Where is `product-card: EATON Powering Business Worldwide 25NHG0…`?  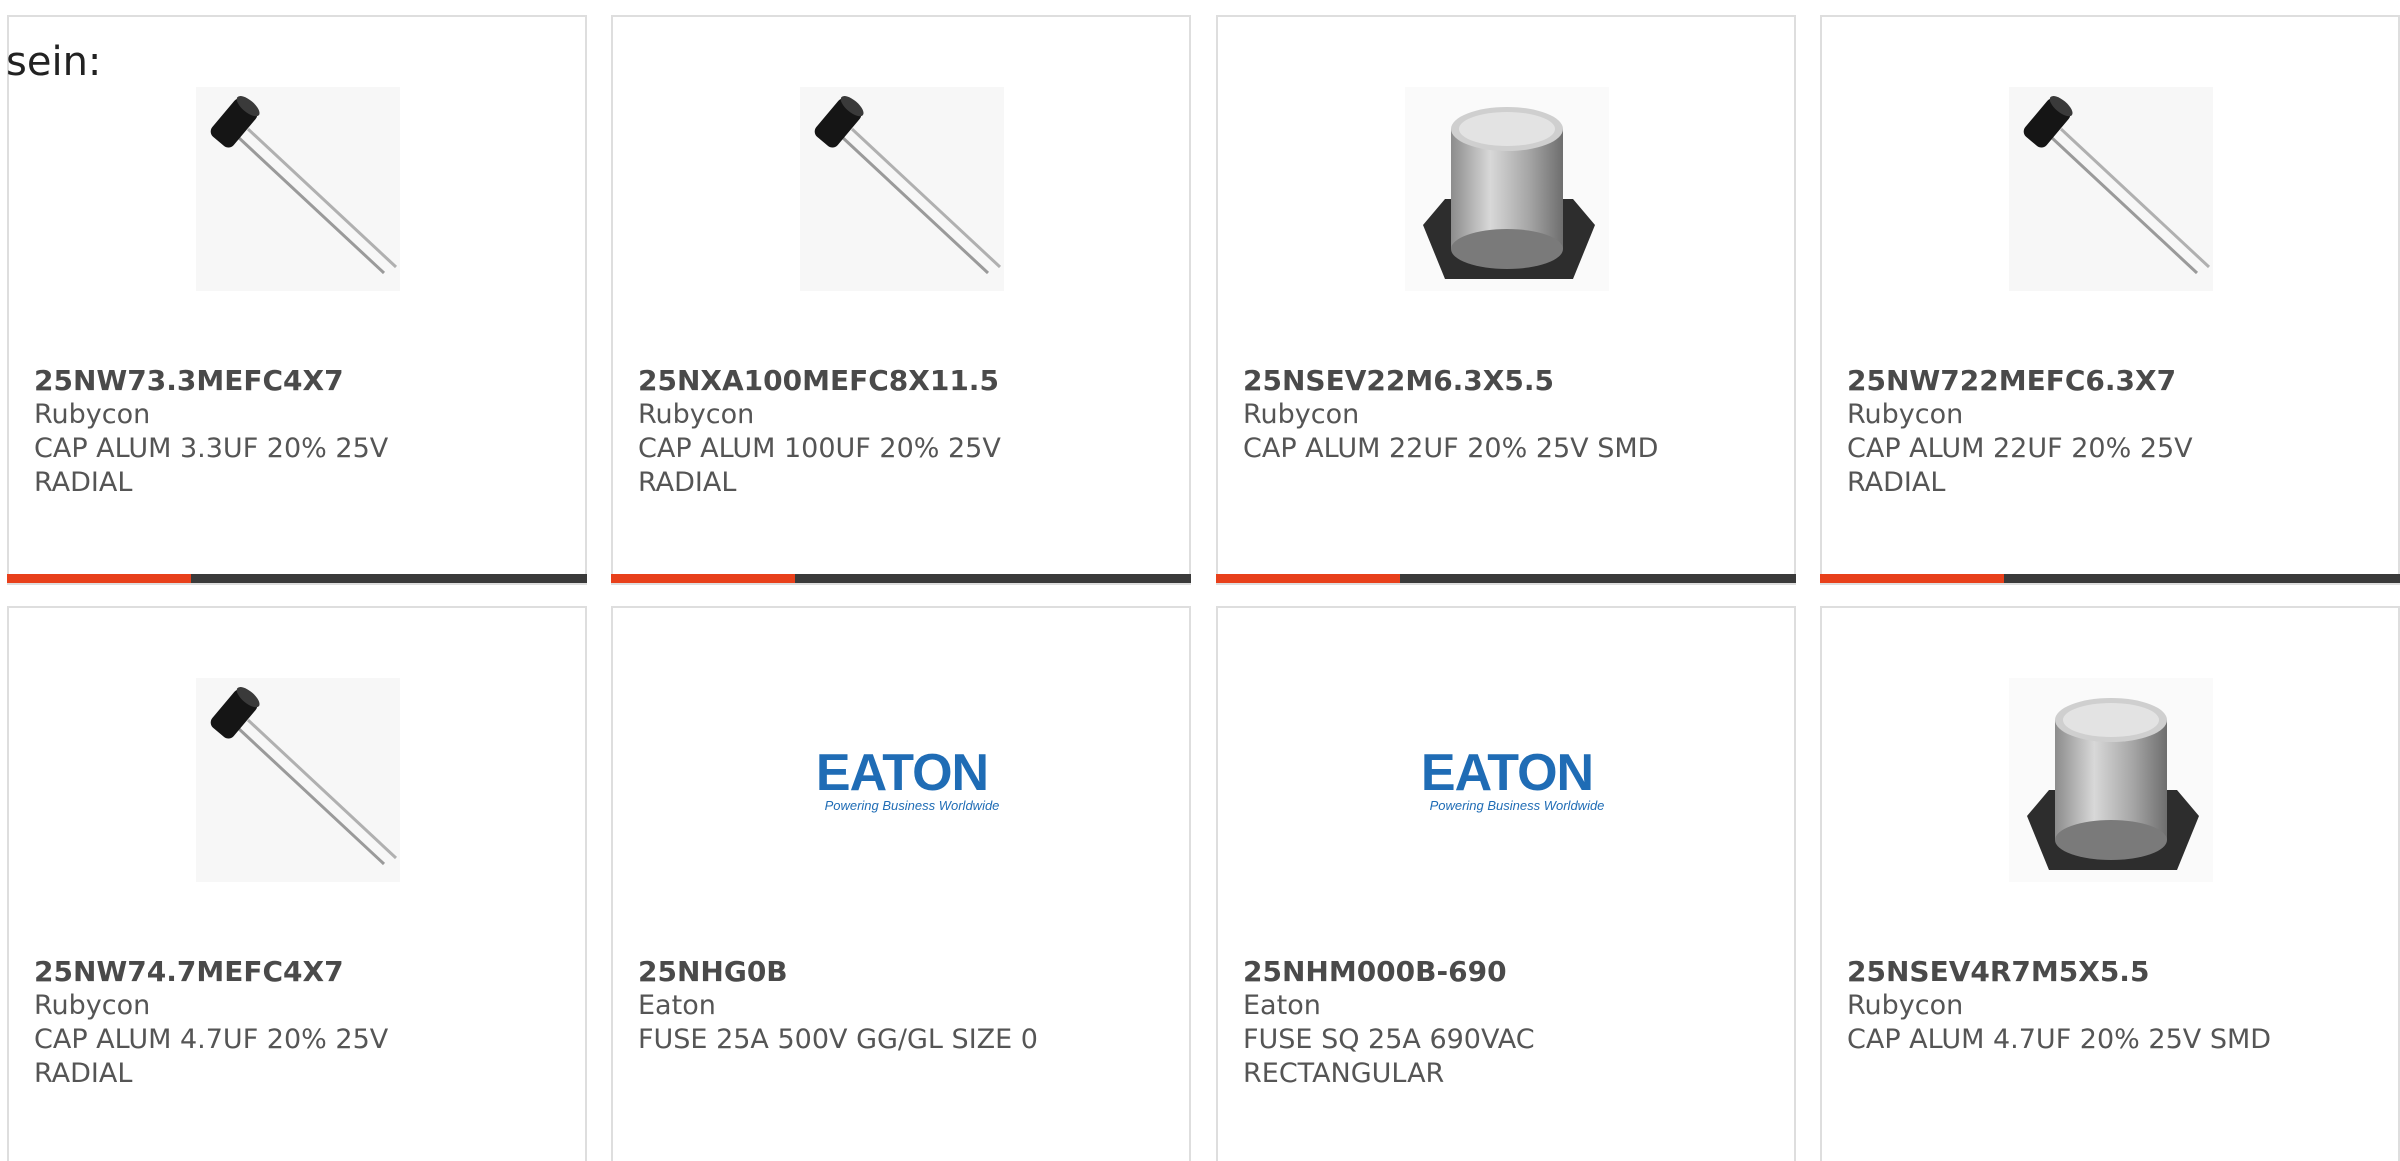
product-card: EATON Powering Business Worldwide 25NHG0… is located at coordinates (901, 883).